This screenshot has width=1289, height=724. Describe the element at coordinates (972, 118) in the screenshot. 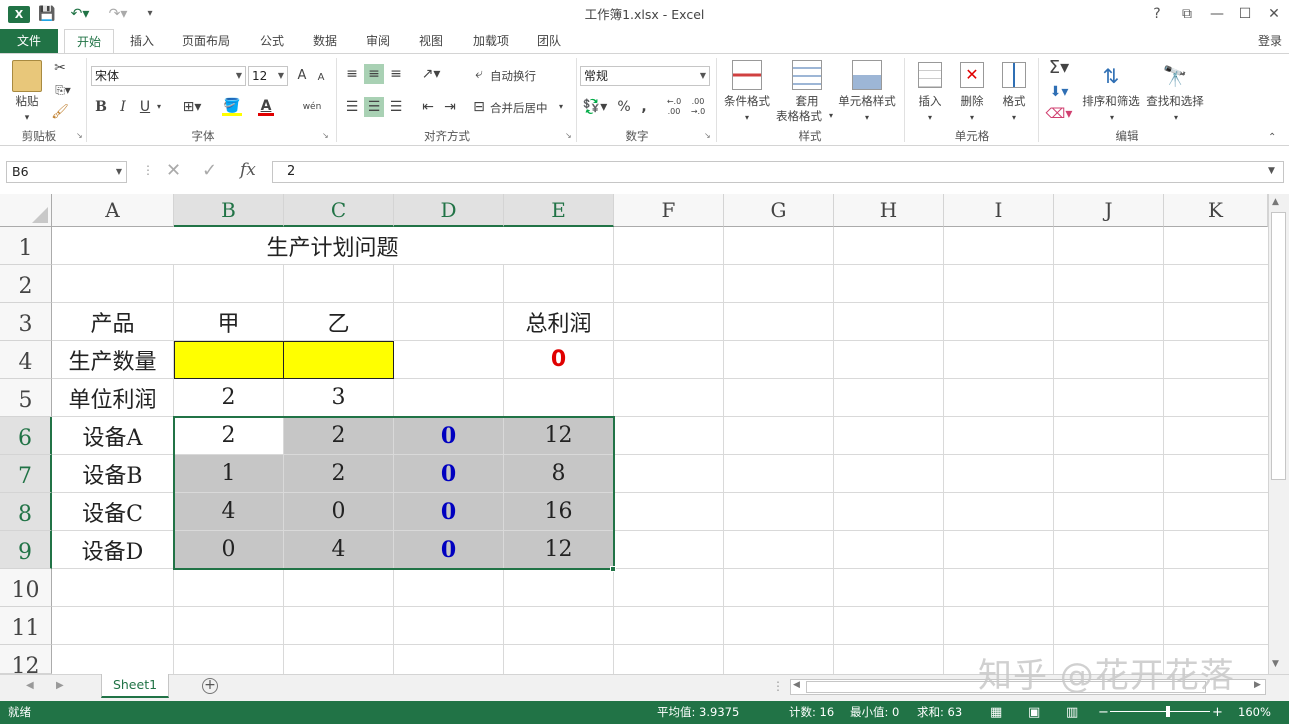

I see `delete-dropdown-icon: ▾` at that location.